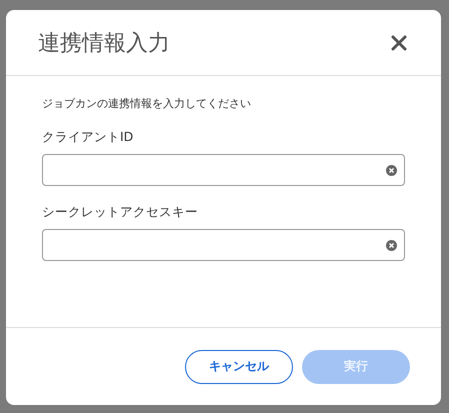 The height and width of the screenshot is (413, 449). I want to click on dialog-title: 連携情報入力, so click(104, 44).